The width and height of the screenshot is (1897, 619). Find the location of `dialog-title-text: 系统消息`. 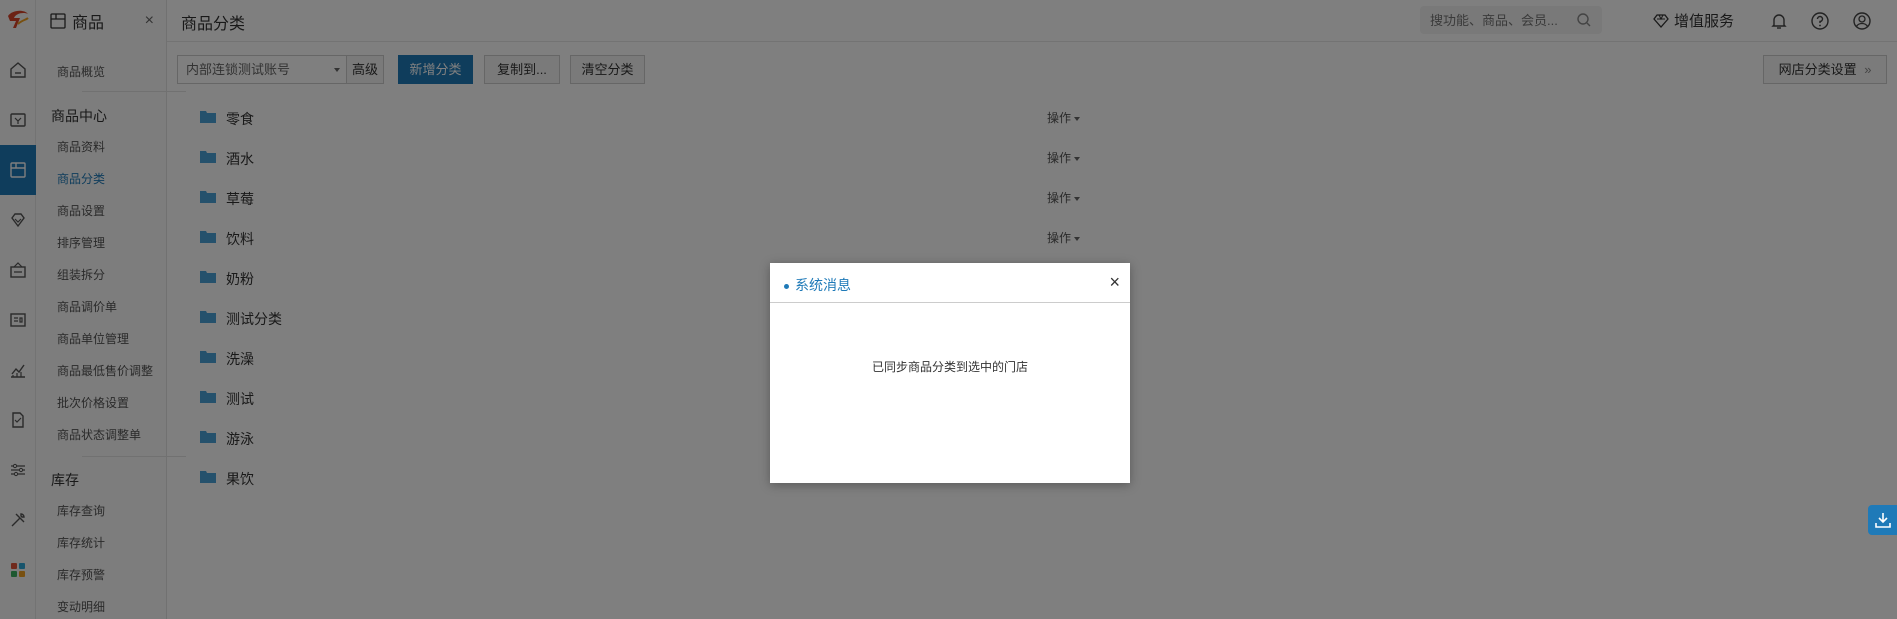

dialog-title-text: 系统消息 is located at coordinates (823, 285).